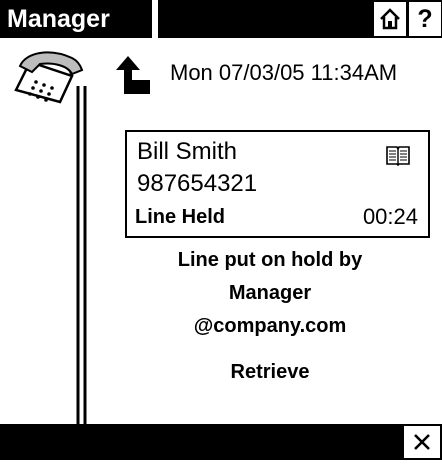 This screenshot has width=442, height=464. I want to click on hold-message-line2: Manager, so click(270, 293).